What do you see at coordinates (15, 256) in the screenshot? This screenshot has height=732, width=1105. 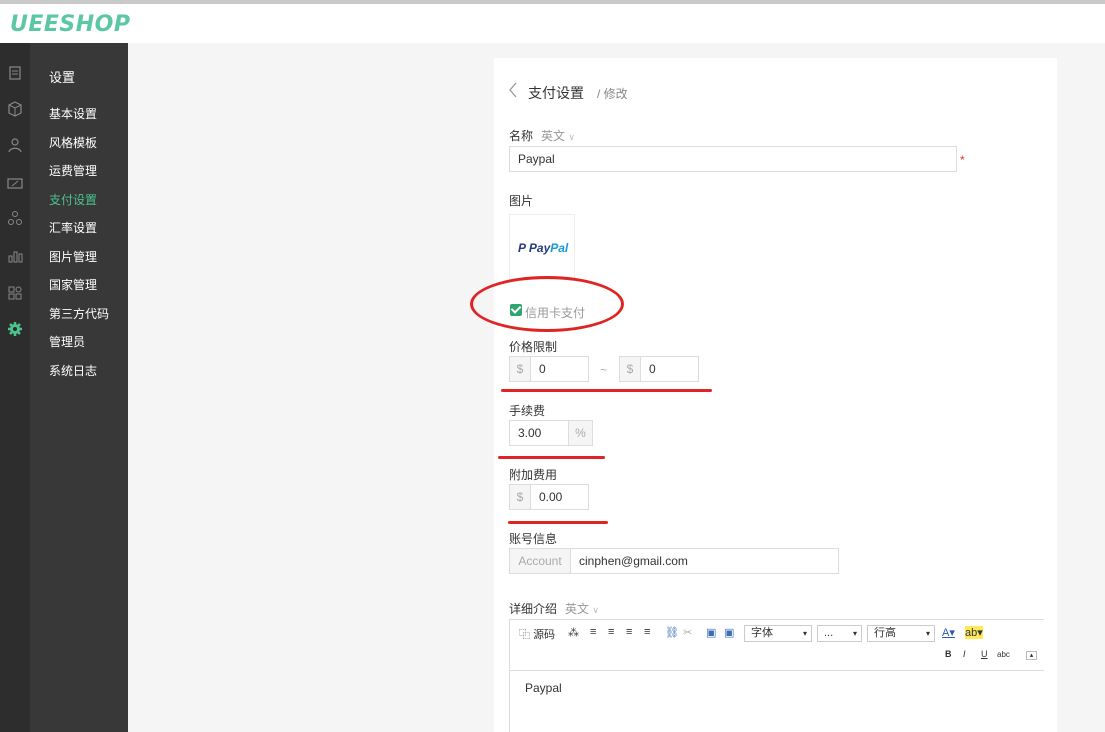 I see `statistics-icon` at bounding box center [15, 256].